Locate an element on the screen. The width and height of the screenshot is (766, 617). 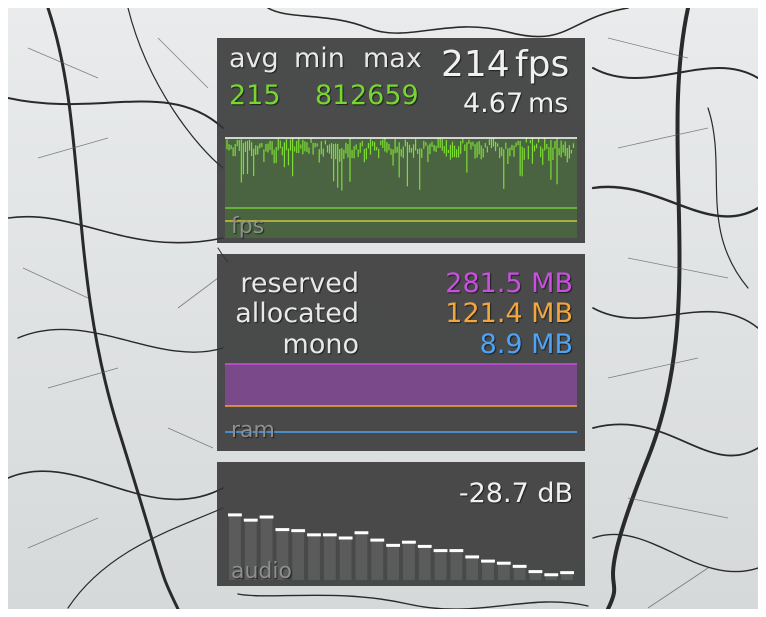
audio-graph-label: audio is located at coordinates (261, 571).